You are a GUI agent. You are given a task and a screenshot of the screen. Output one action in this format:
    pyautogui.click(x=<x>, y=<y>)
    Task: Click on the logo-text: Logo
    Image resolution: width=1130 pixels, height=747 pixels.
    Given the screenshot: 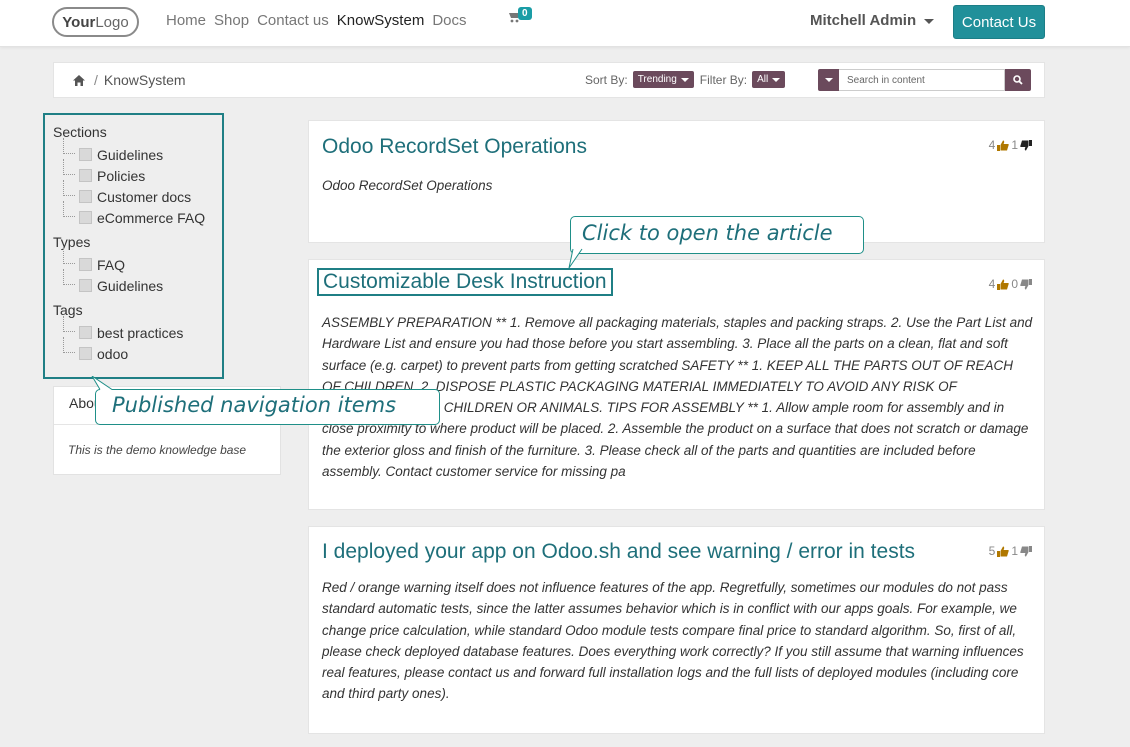 What is the action you would take?
    pyautogui.click(x=112, y=22)
    